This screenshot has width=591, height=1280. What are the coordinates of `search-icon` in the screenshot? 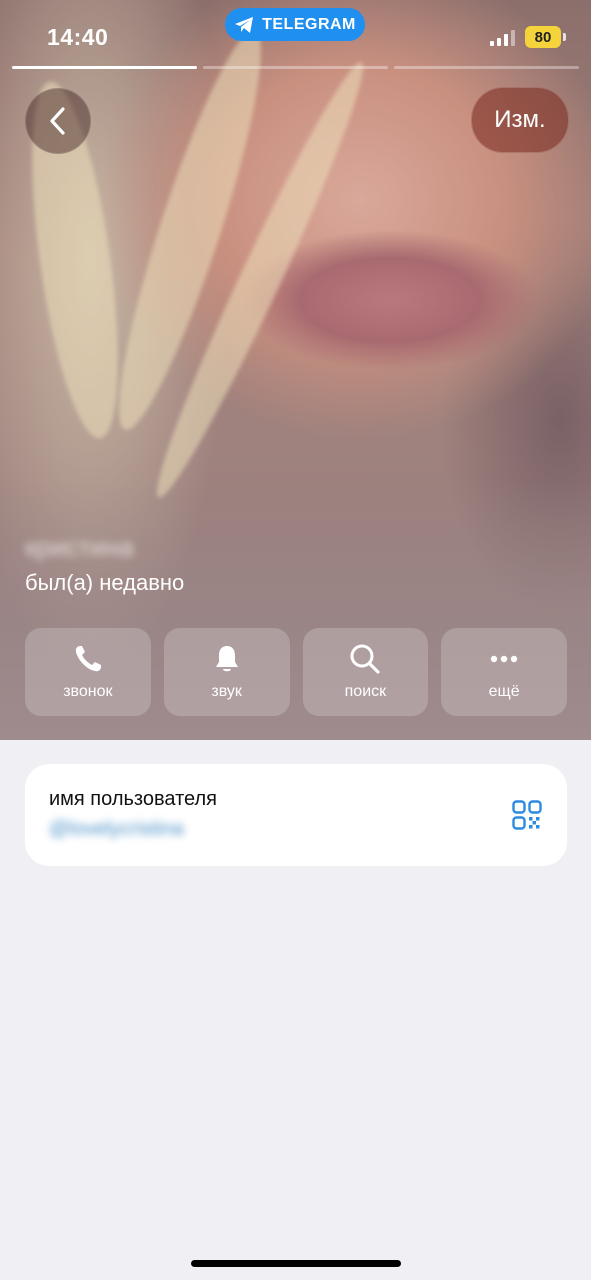 It's located at (365, 659).